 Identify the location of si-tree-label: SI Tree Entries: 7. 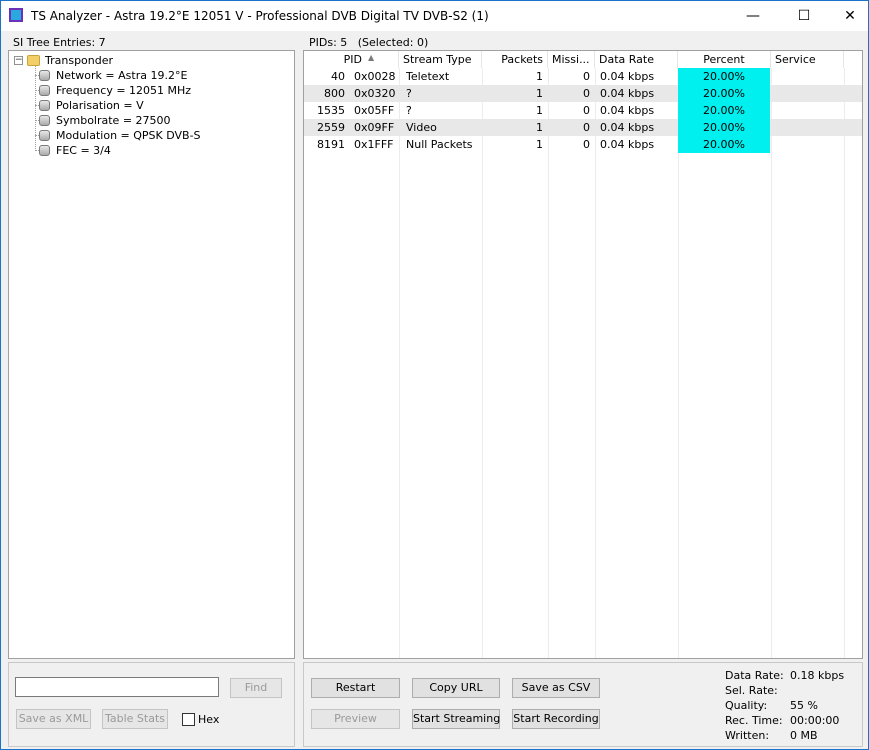
(59, 42).